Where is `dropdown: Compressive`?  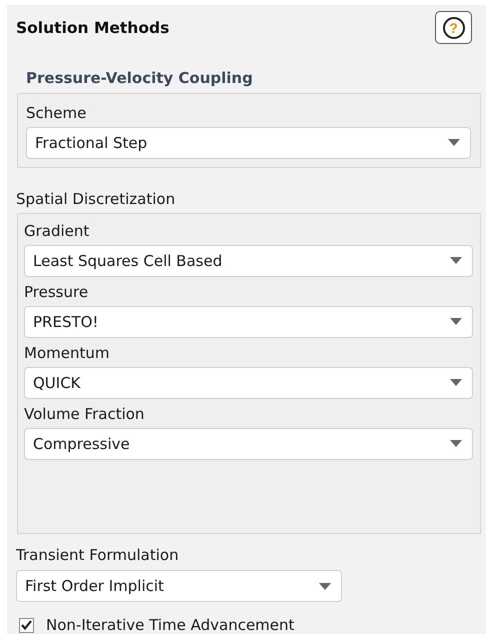
dropdown: Compressive is located at coordinates (248, 444).